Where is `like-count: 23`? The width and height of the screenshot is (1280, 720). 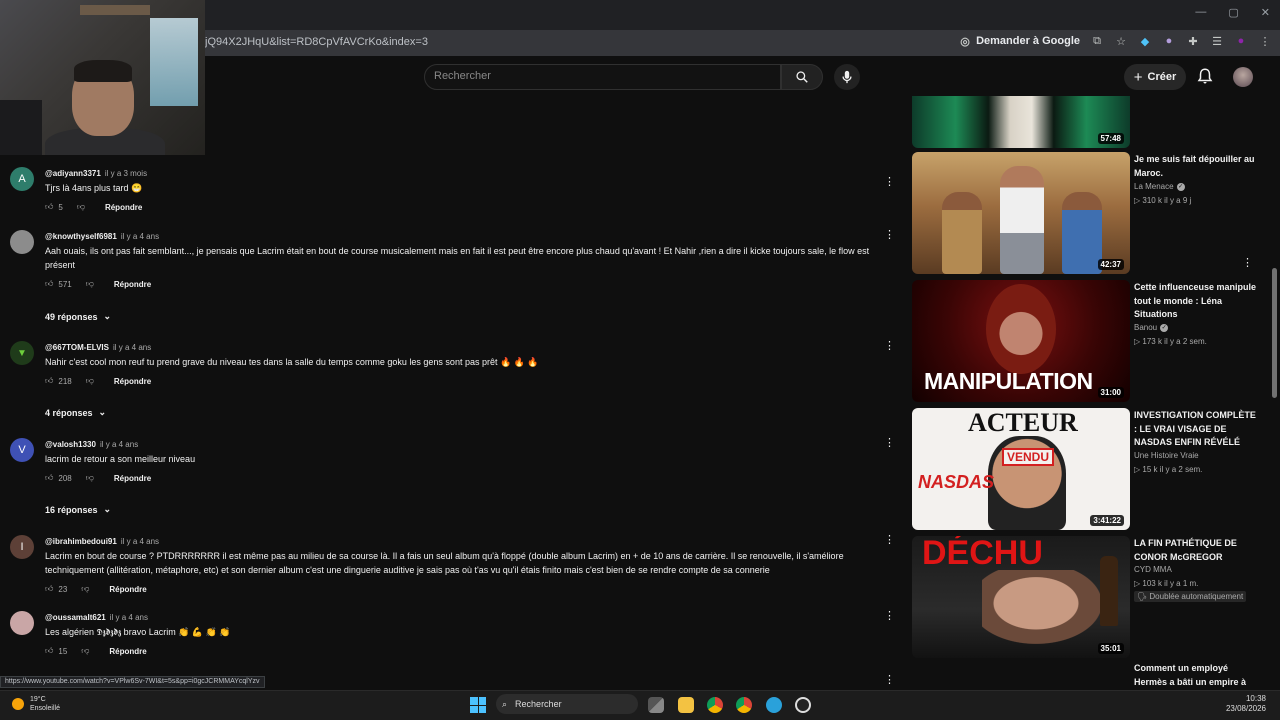
like-count: 23 is located at coordinates (63, 589).